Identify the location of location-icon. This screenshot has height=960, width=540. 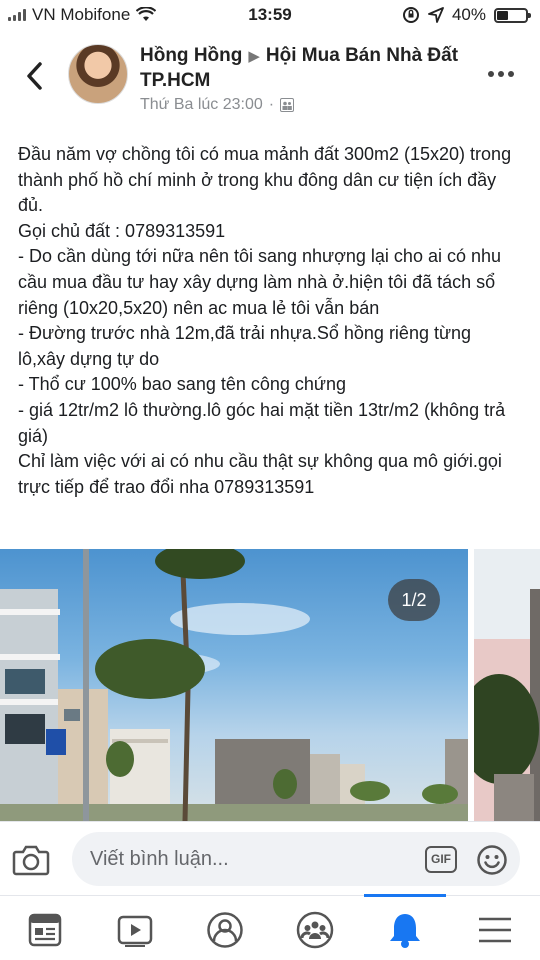
(436, 15).